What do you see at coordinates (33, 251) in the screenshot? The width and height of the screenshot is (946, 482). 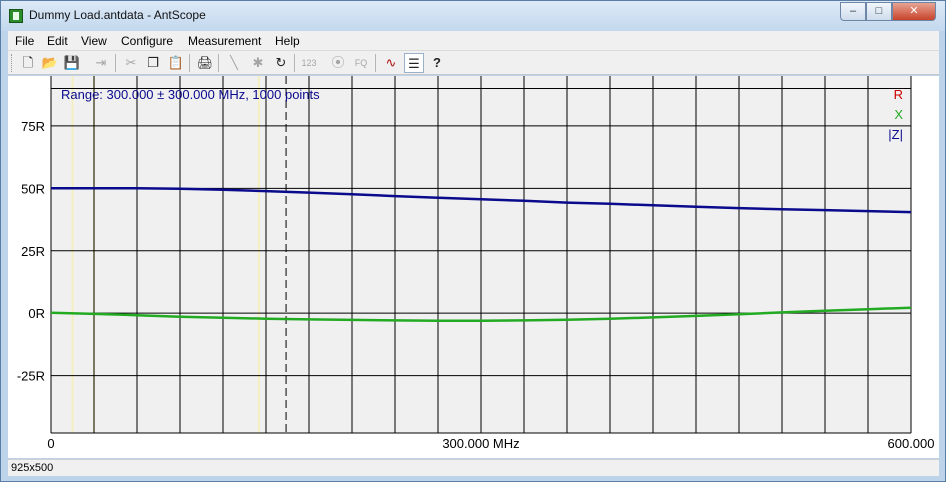 I see `y-tick-label: 25R` at bounding box center [33, 251].